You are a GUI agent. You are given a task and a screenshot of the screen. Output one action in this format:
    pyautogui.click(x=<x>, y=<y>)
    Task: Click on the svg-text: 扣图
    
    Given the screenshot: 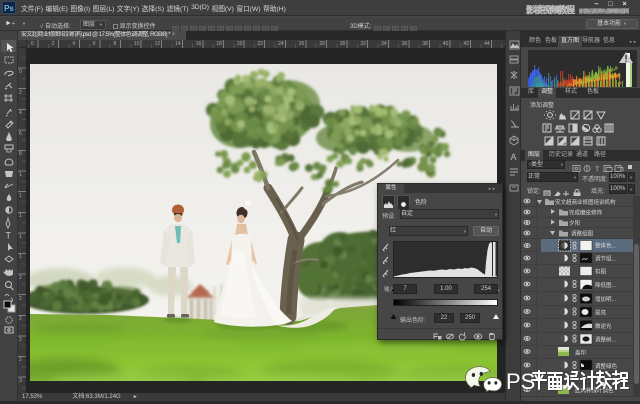 What is the action you would take?
    pyautogui.click(x=601, y=272)
    